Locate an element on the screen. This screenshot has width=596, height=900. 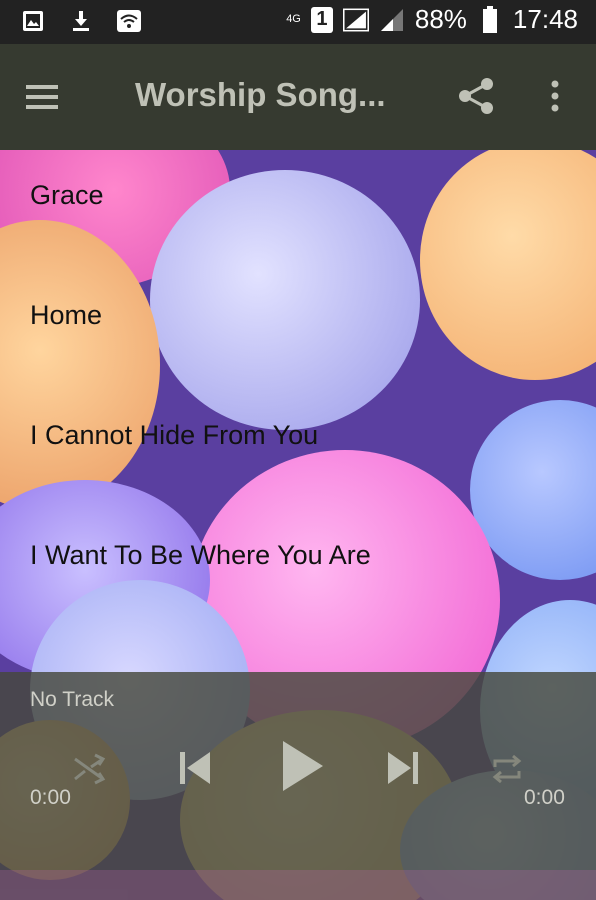
list-item: I Cannot Hide From You is located at coordinates (298, 450).